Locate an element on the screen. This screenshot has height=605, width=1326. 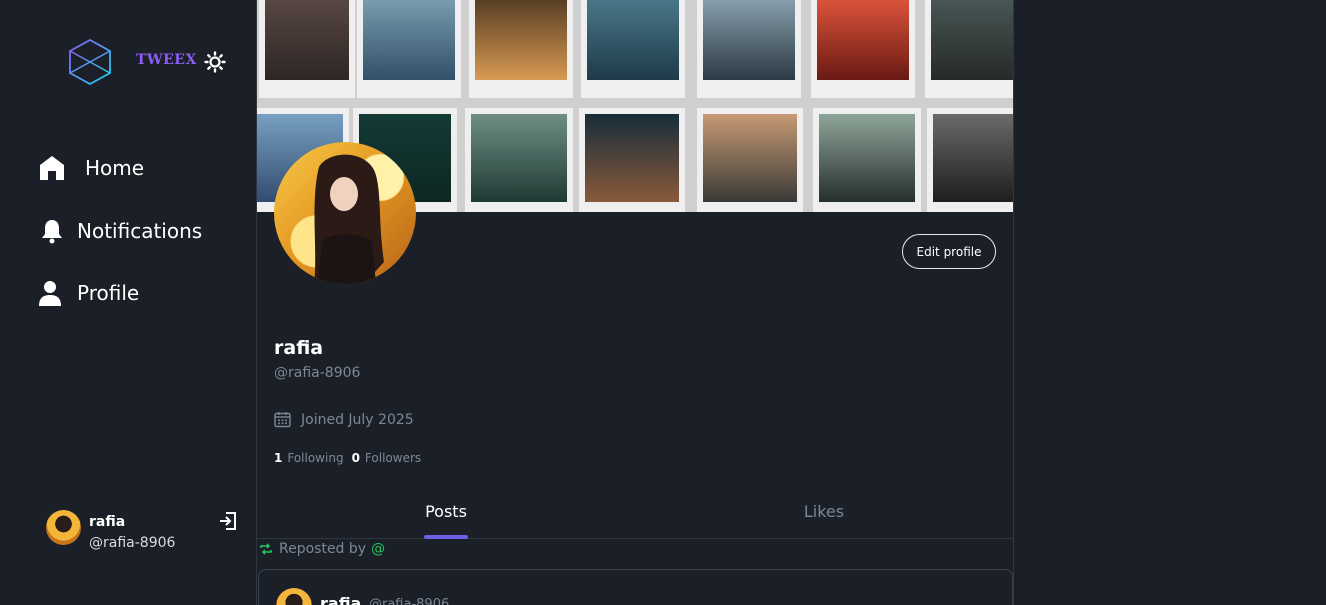
profile-handle: @rafia-8906 is located at coordinates (317, 373).